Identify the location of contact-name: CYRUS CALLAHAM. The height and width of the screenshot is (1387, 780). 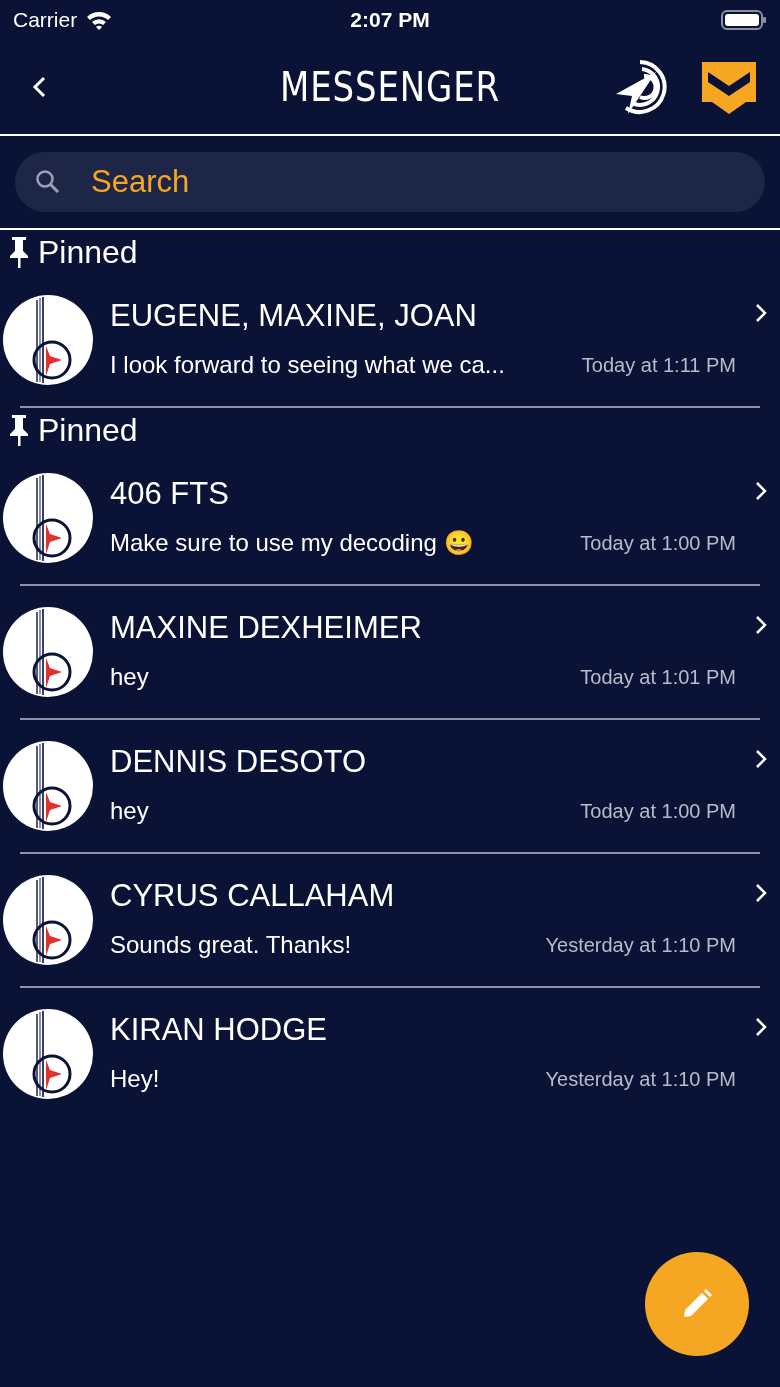
(252, 896).